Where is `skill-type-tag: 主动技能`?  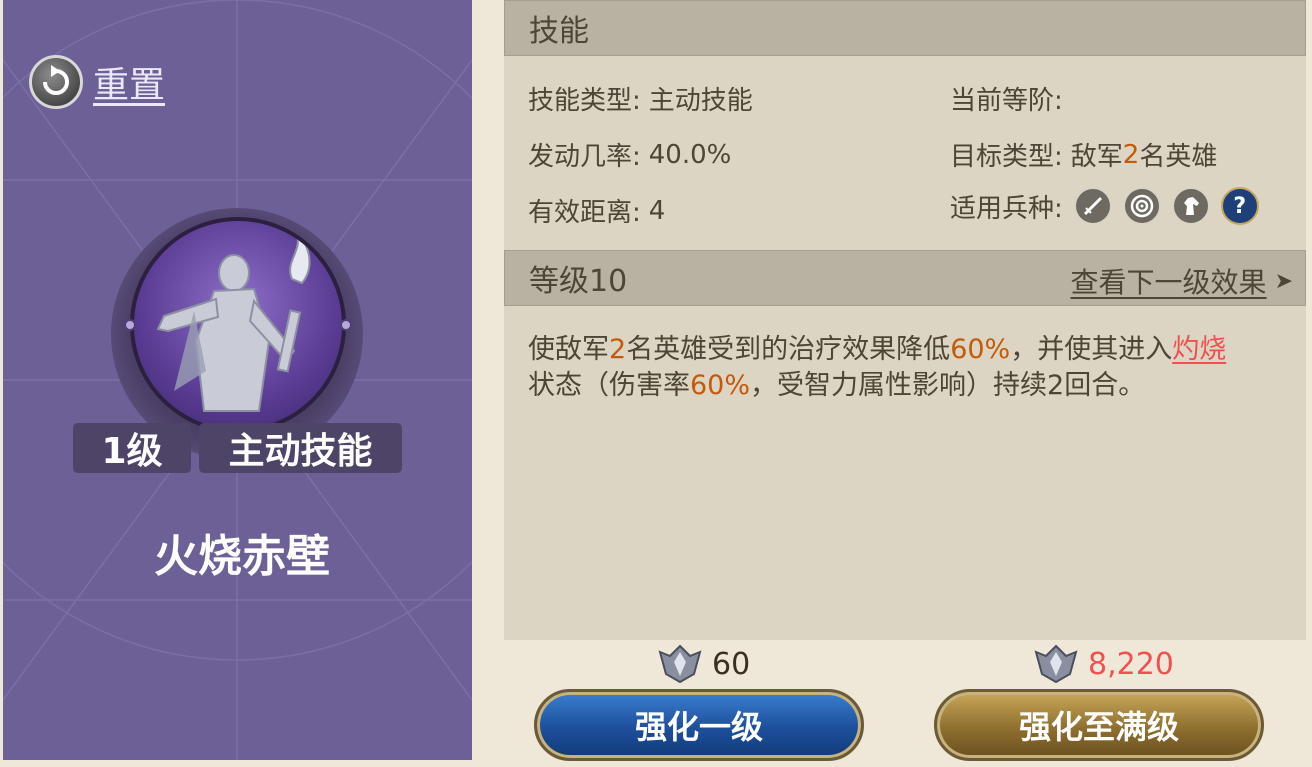 skill-type-tag: 主动技能 is located at coordinates (300, 448).